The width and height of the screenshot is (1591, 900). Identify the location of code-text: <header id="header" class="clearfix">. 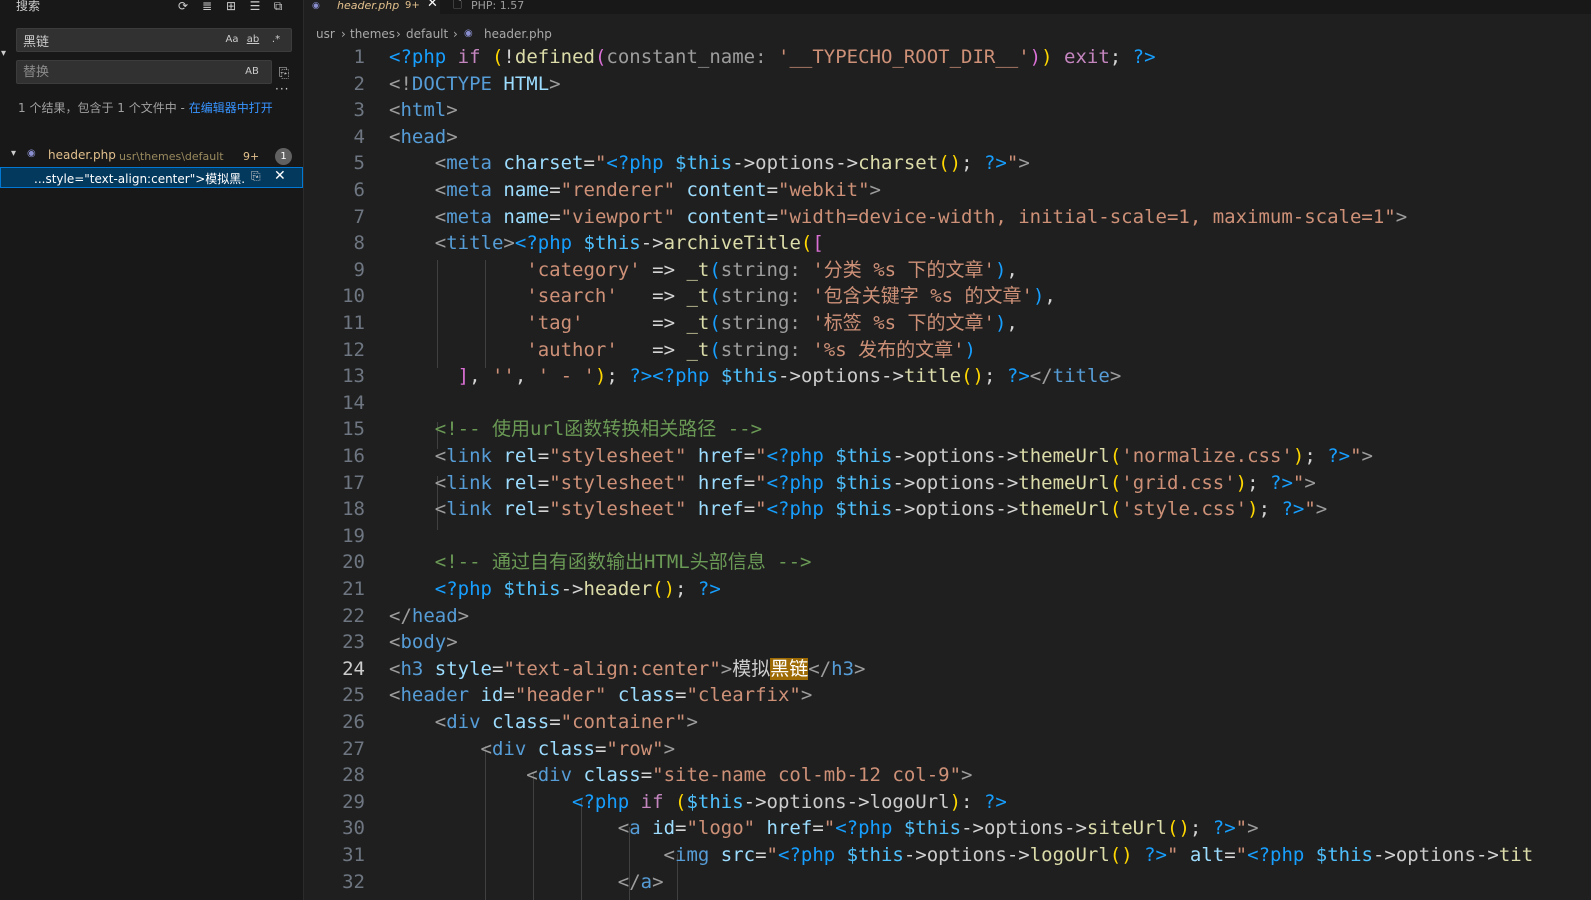
(600, 695).